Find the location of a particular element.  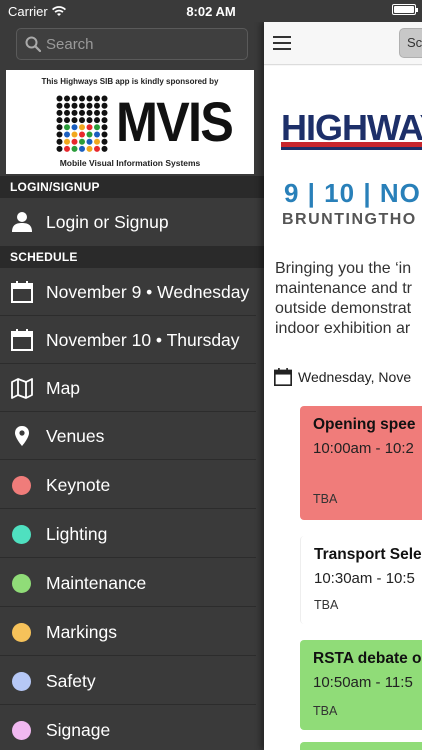

location-pin-icon is located at coordinates (22, 436).